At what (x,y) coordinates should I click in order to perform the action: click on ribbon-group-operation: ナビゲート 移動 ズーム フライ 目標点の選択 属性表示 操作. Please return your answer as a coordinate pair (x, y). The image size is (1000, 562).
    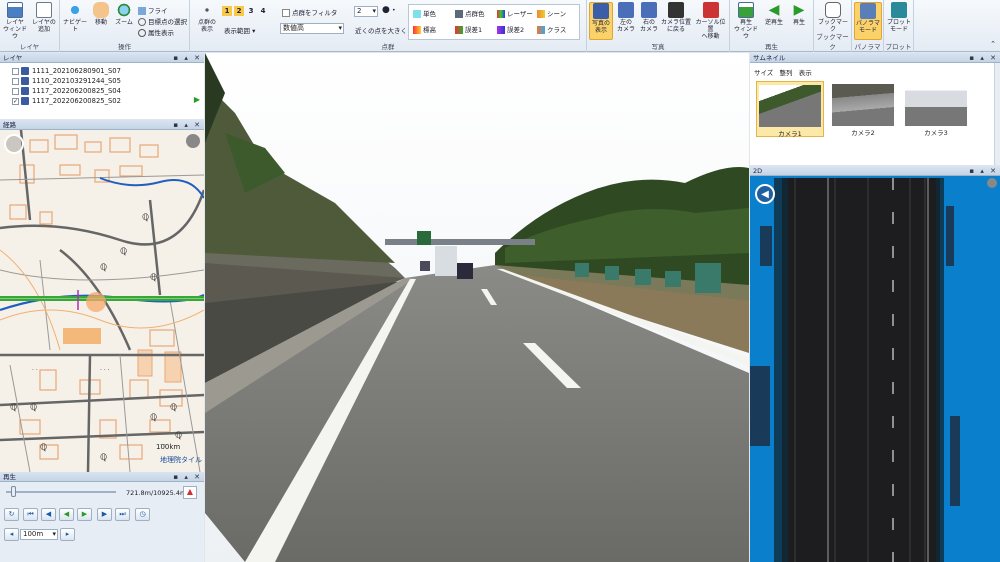
    Looking at the image, I should click on (125, 26).